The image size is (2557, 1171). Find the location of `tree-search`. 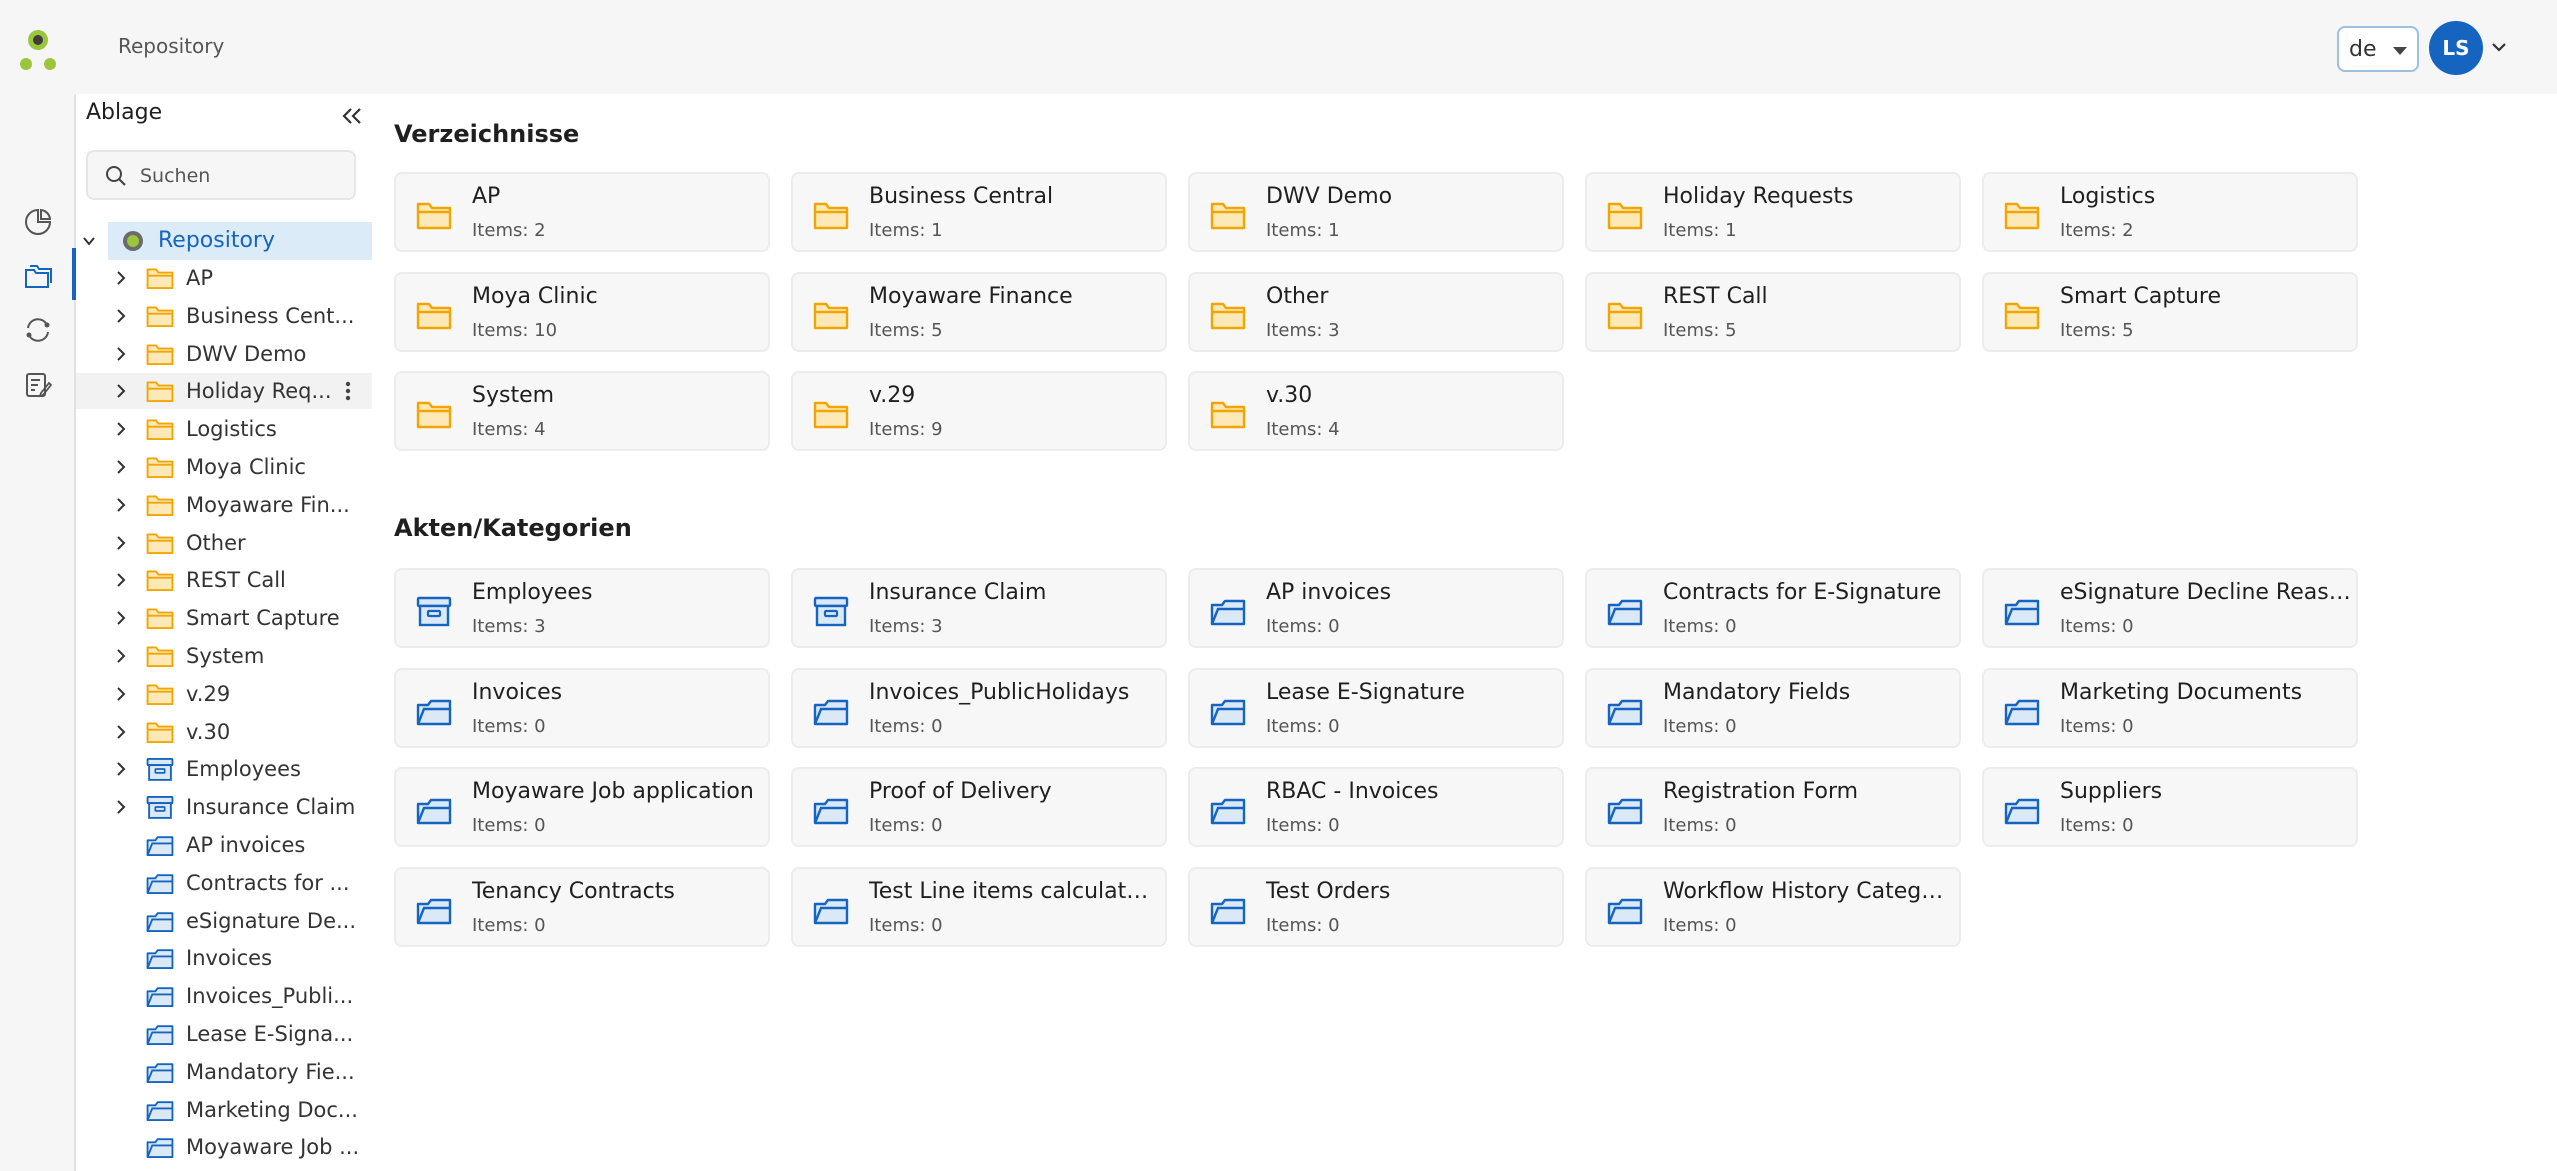

tree-search is located at coordinates (221, 175).